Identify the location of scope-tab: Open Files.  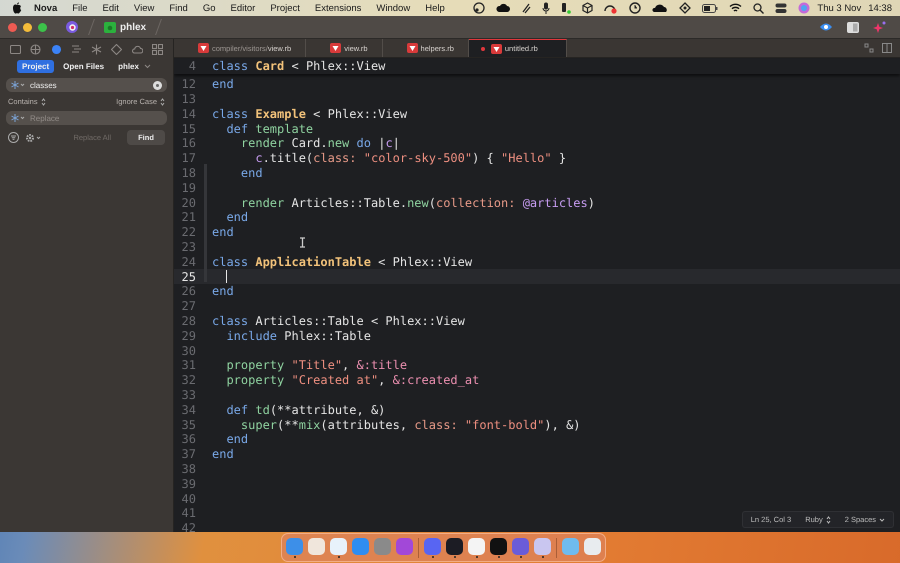
(84, 66).